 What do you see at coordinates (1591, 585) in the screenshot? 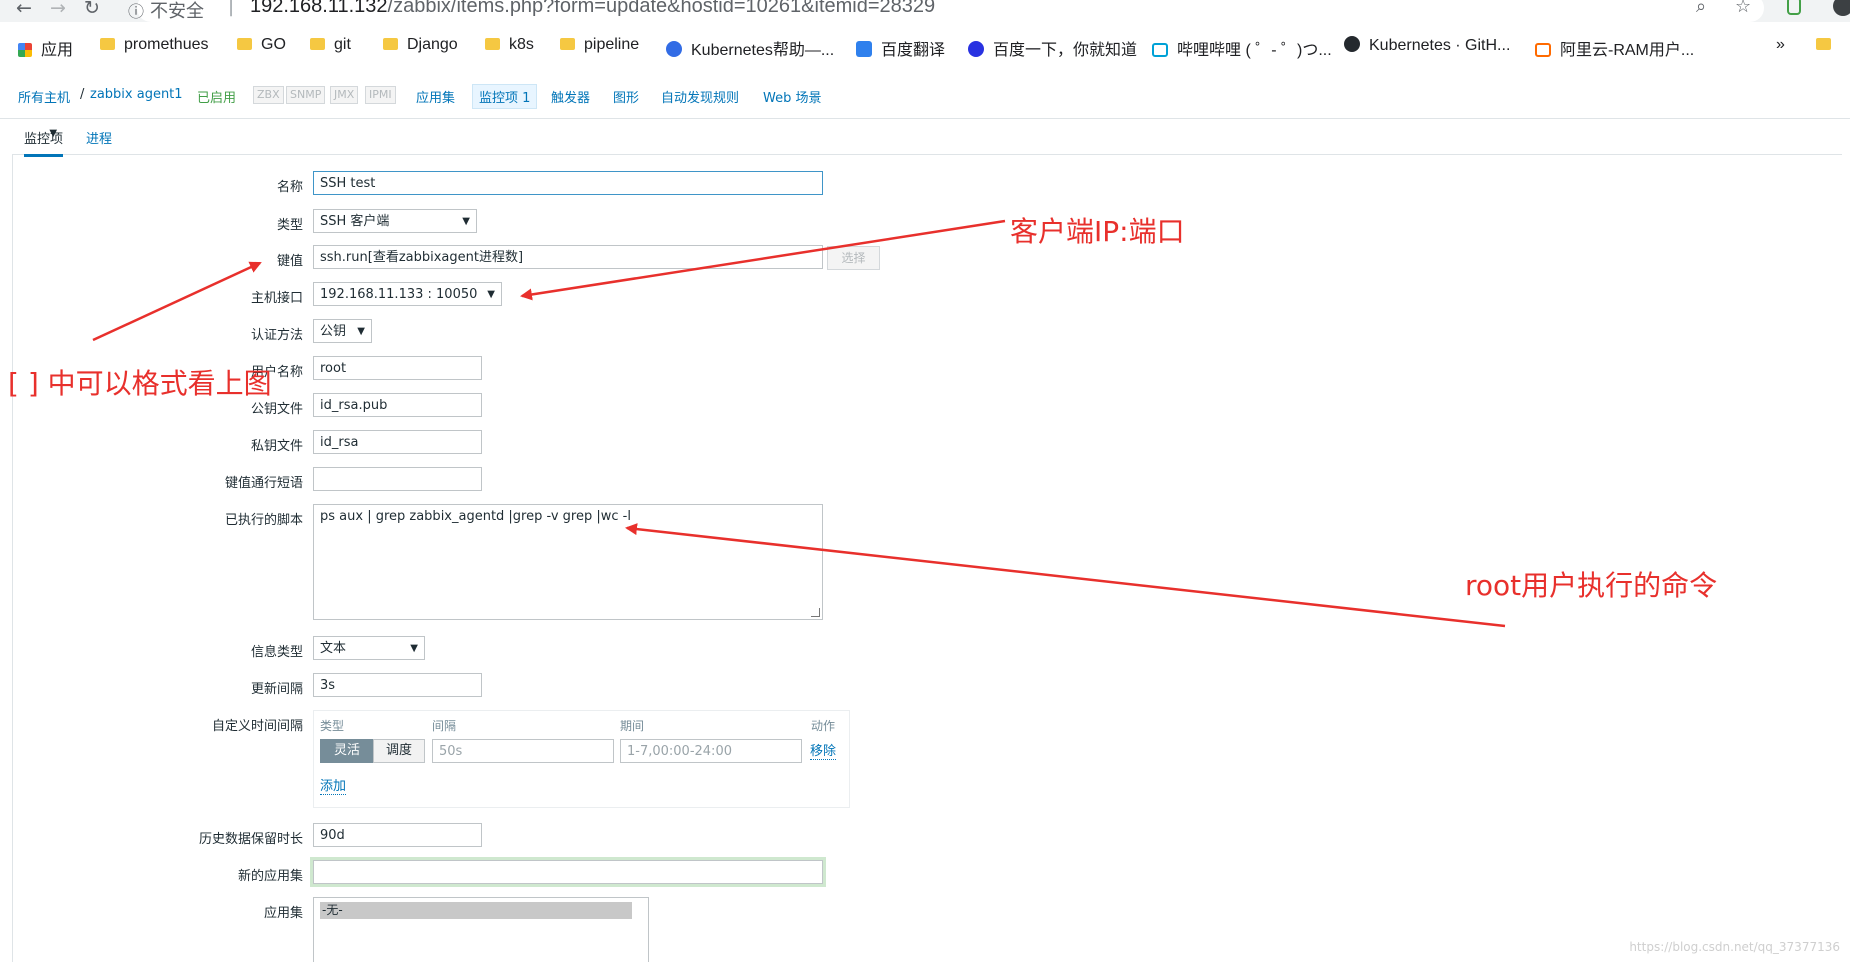
I see `annotation-root-command: root用户执行的命令` at bounding box center [1591, 585].